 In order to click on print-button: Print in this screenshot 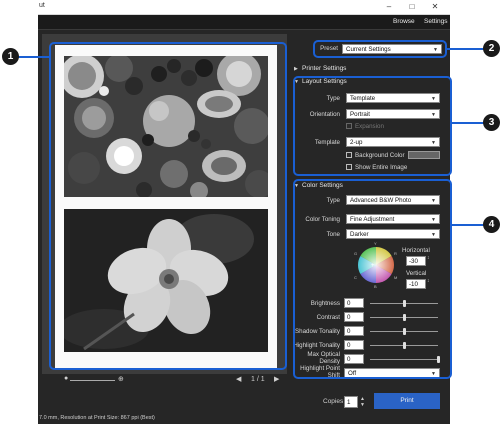, I will do `click(407, 401)`.